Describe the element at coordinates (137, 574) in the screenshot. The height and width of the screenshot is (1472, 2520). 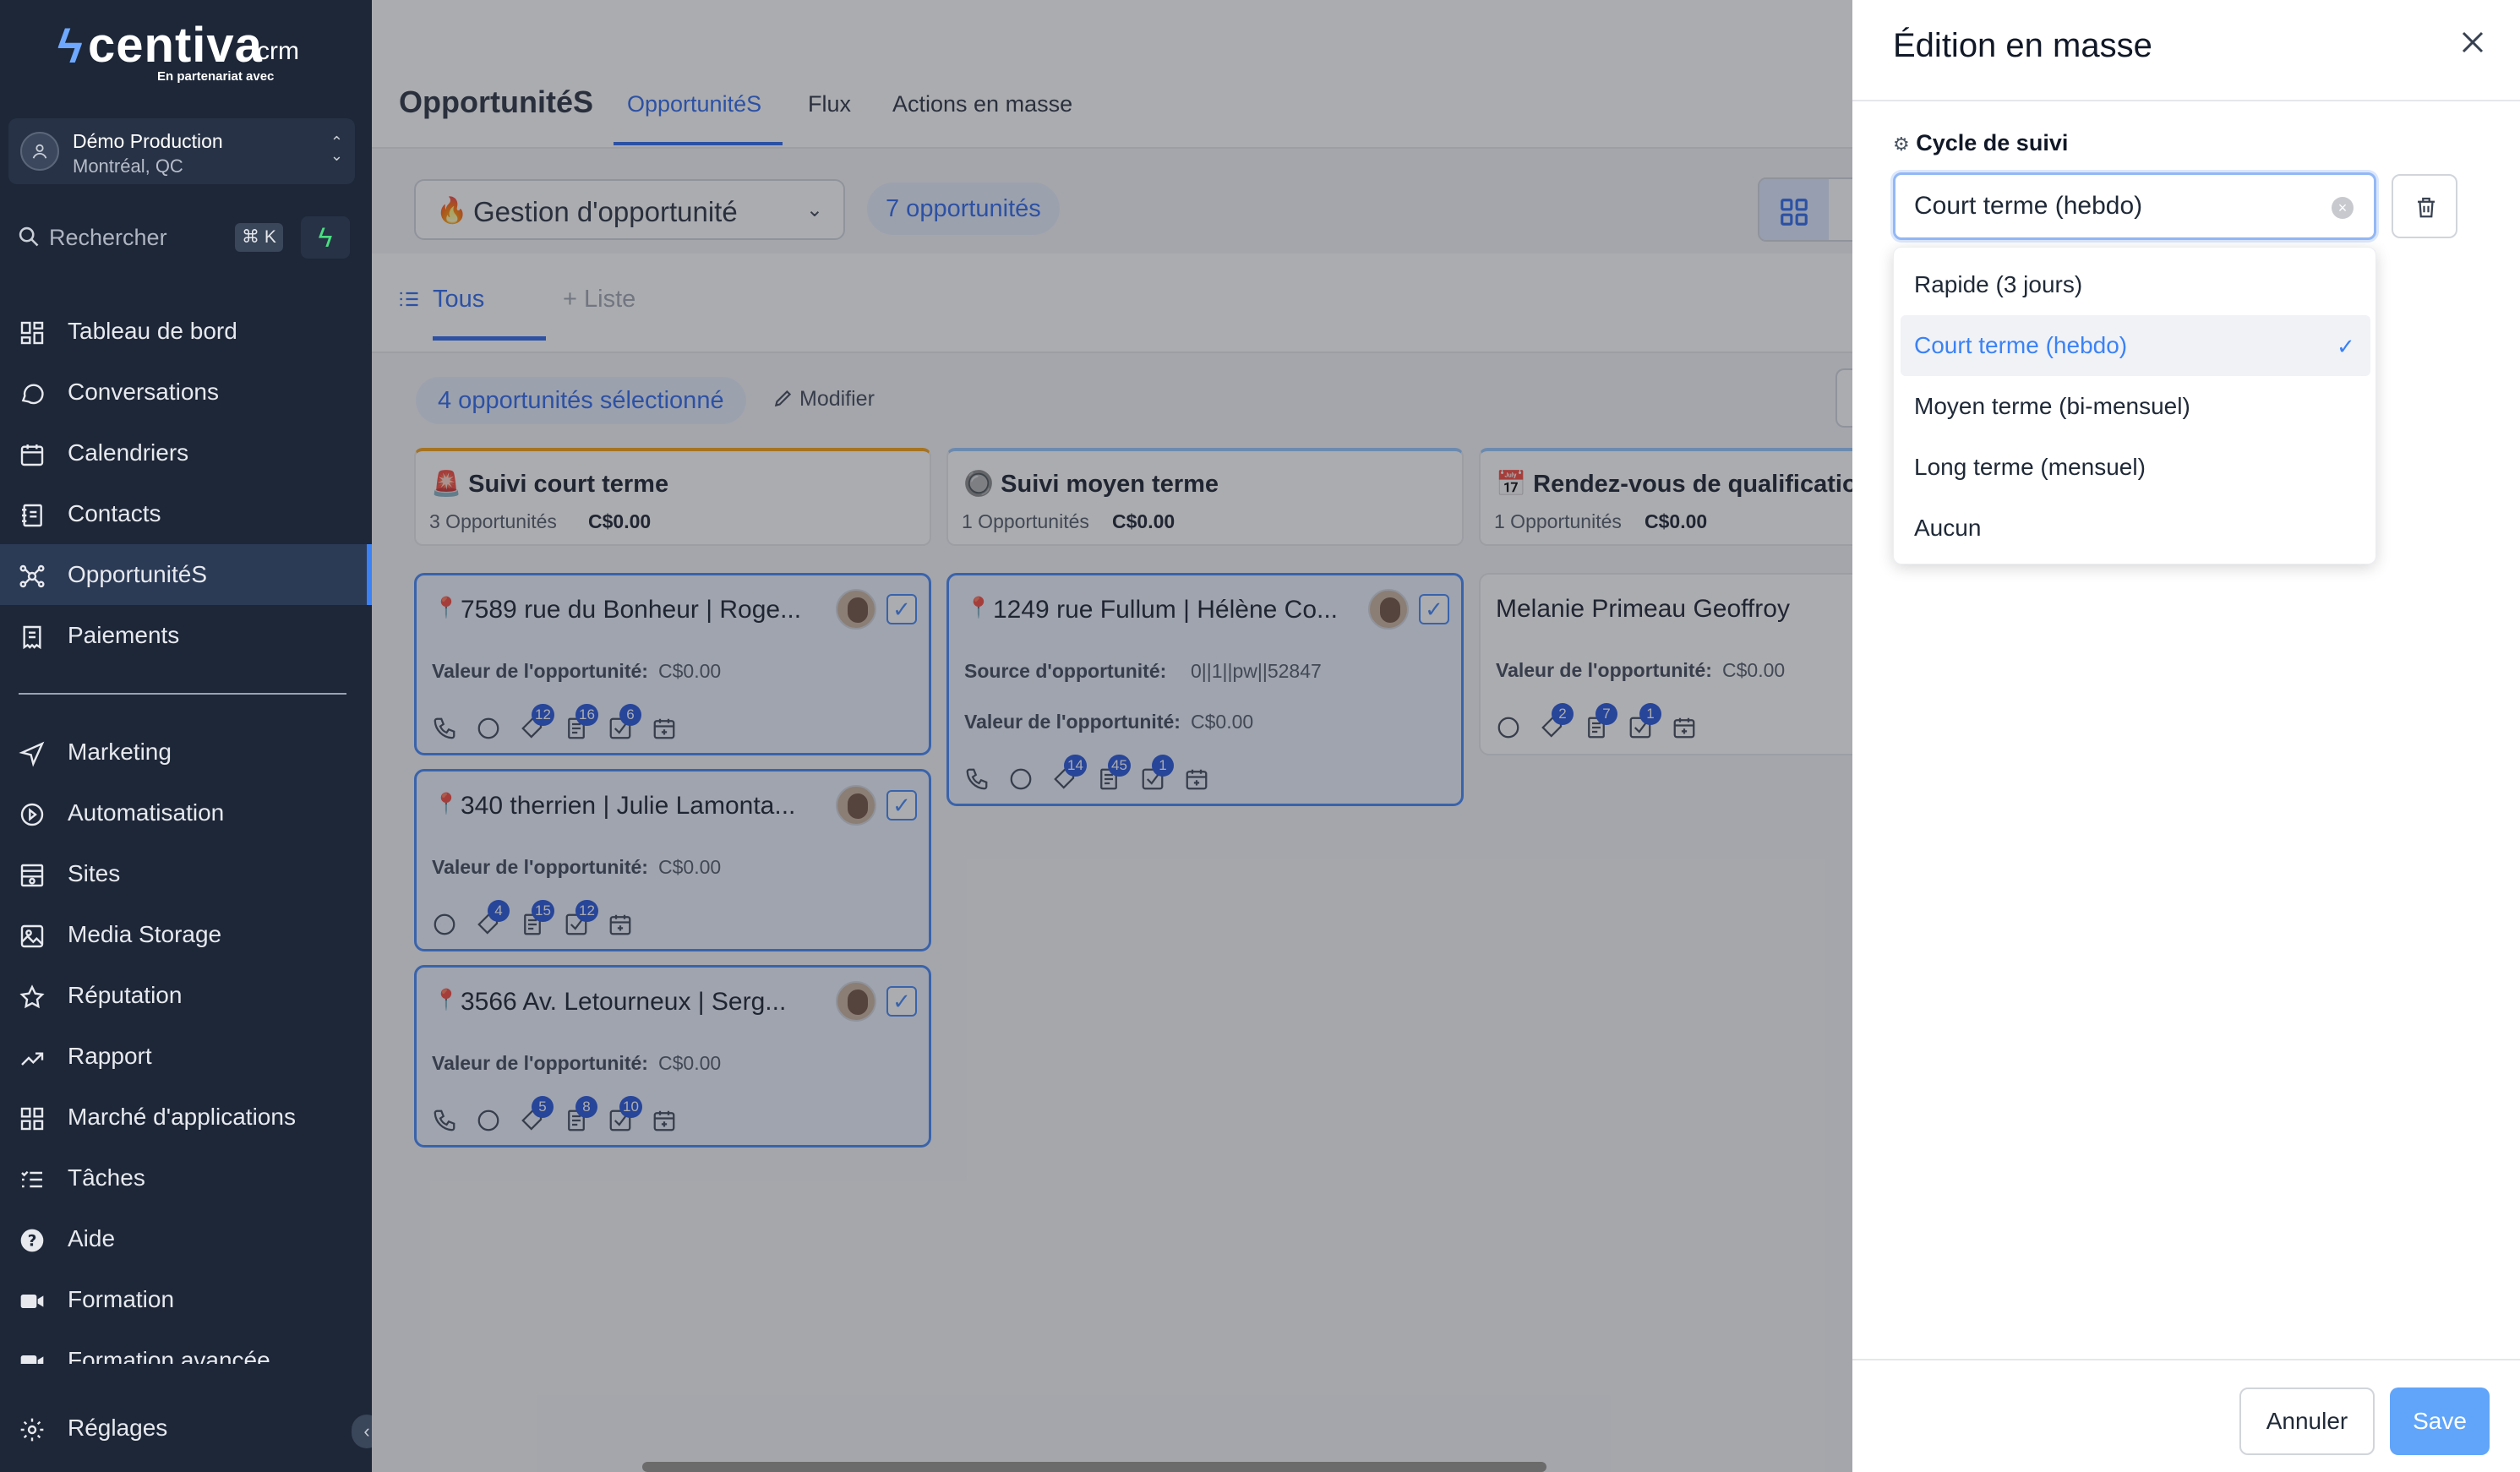
I see `sidebar-item-label: OpportunitéS` at that location.